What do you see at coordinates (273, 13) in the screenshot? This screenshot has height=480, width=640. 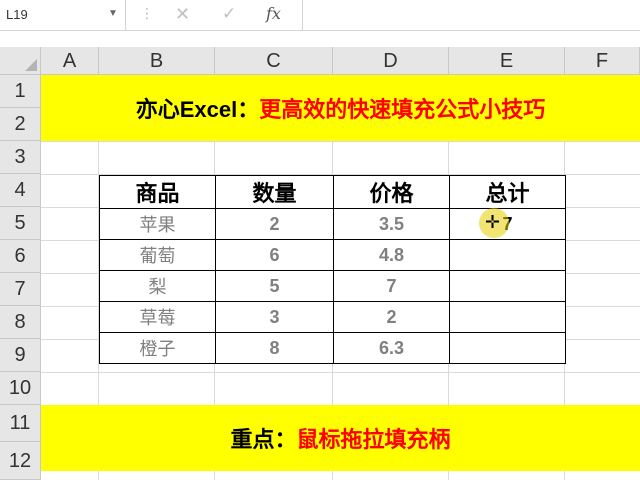 I see `fx-icon: fx` at bounding box center [273, 13].